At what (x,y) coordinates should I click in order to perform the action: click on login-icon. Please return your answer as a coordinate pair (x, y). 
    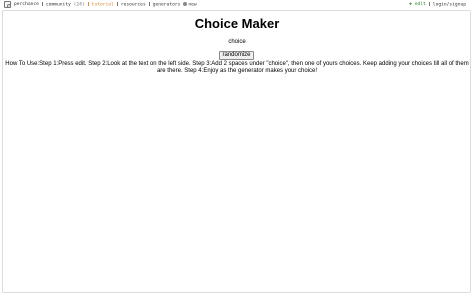
    Looking at the image, I should click on (430, 4).